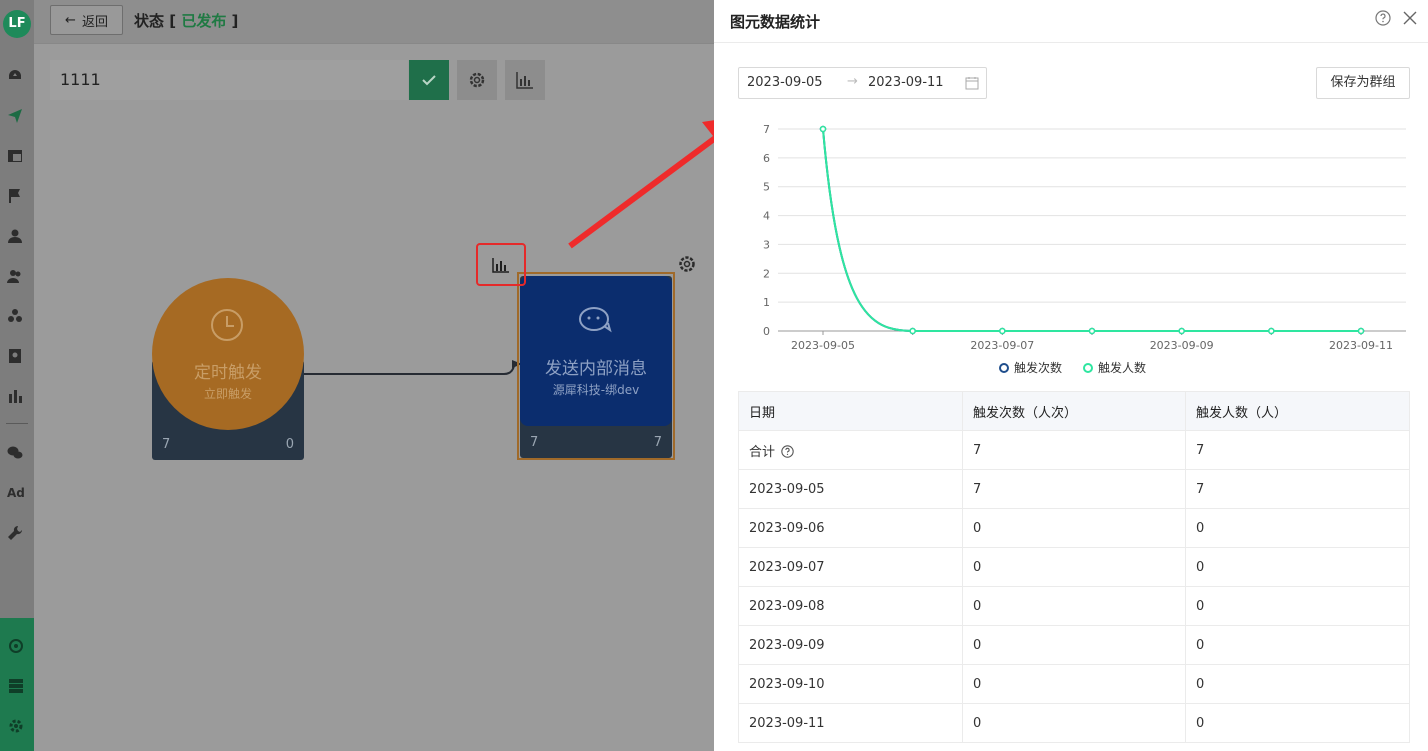 This screenshot has width=1428, height=751. I want to click on y-tick-label: 1, so click(766, 302).